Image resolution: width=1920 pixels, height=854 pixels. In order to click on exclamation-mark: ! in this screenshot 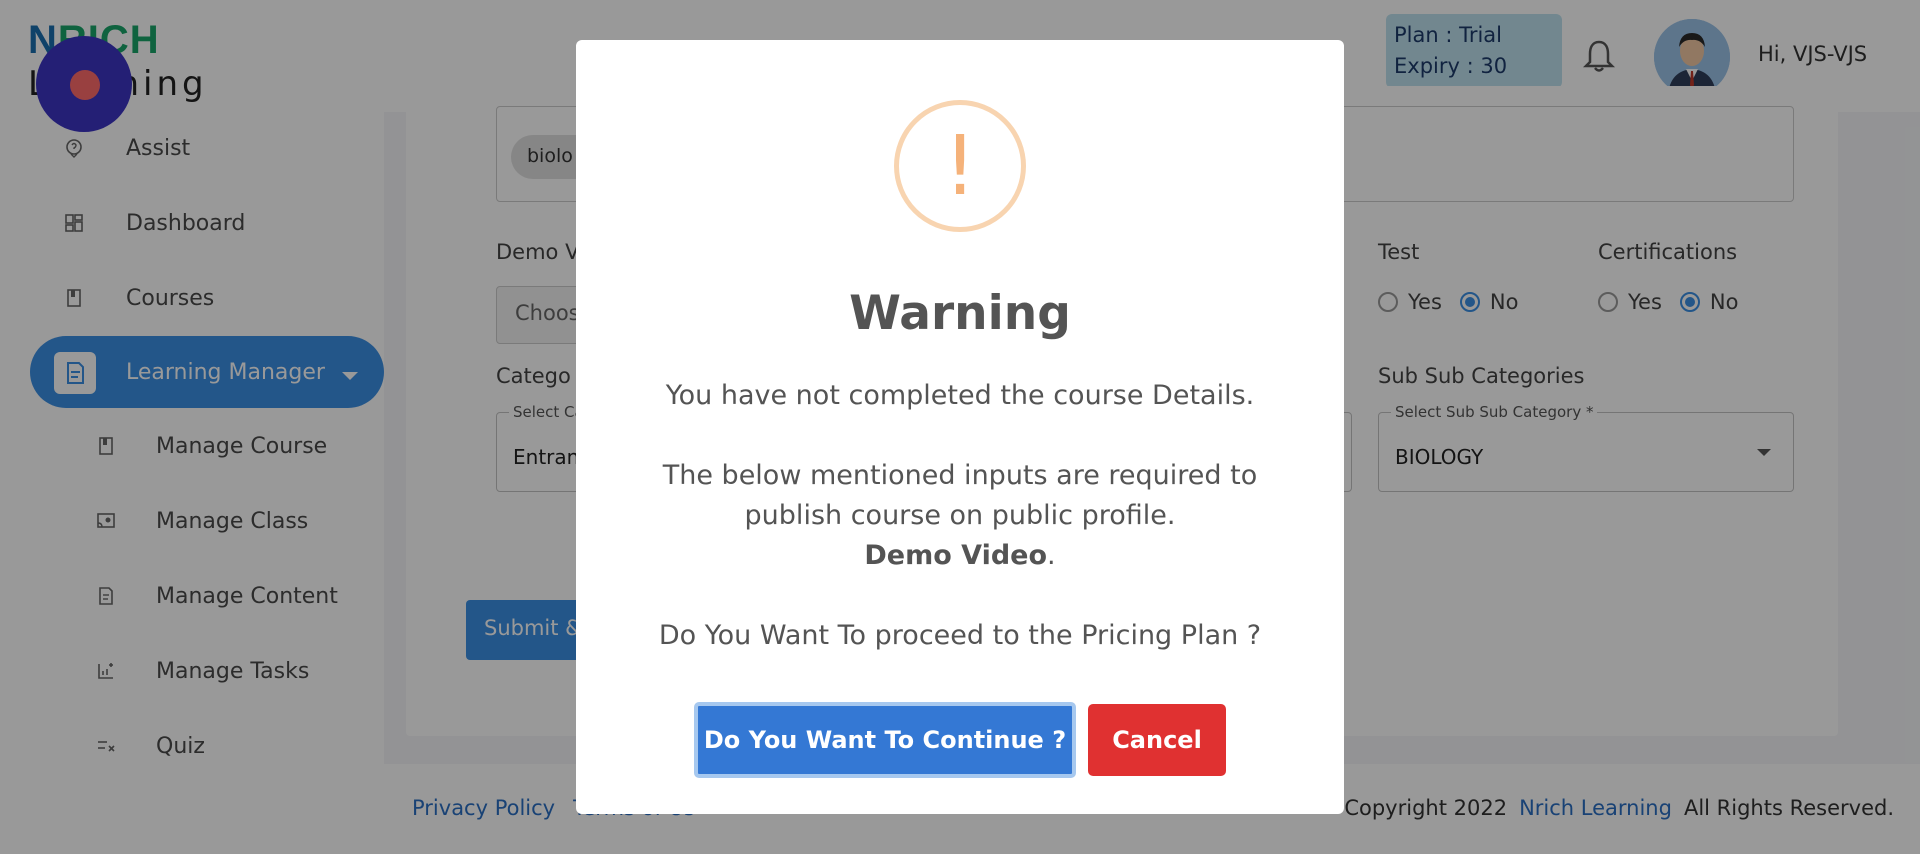, I will do `click(960, 166)`.